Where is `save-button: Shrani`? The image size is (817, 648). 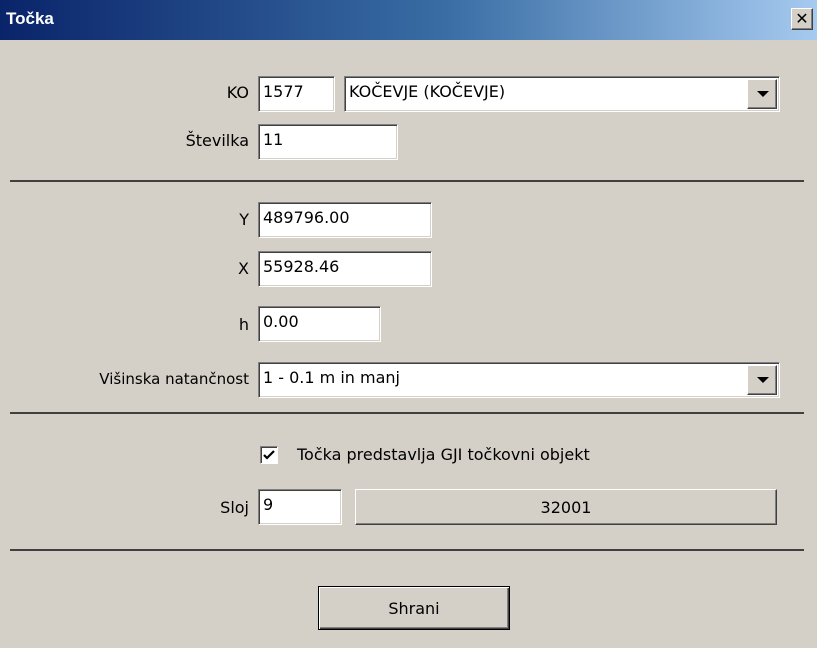
save-button: Shrani is located at coordinates (414, 608).